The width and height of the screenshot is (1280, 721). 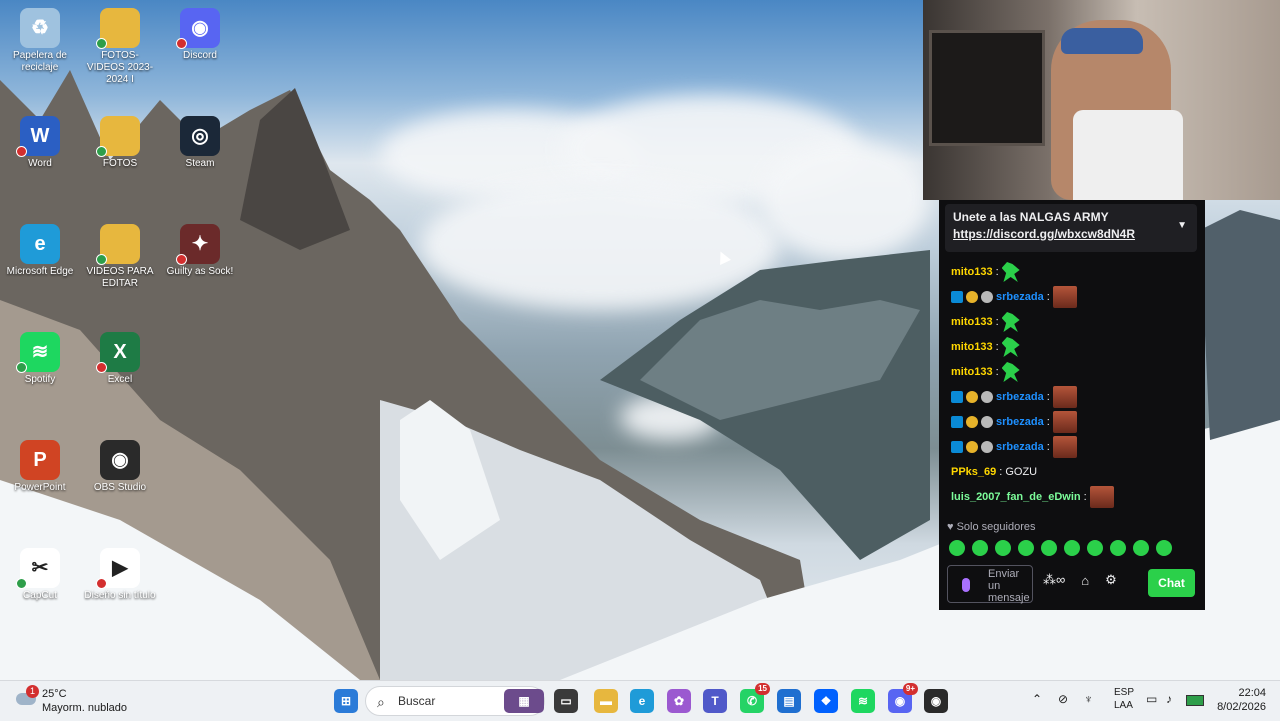 I want to click on weather-badge: 1, so click(x=32, y=691).